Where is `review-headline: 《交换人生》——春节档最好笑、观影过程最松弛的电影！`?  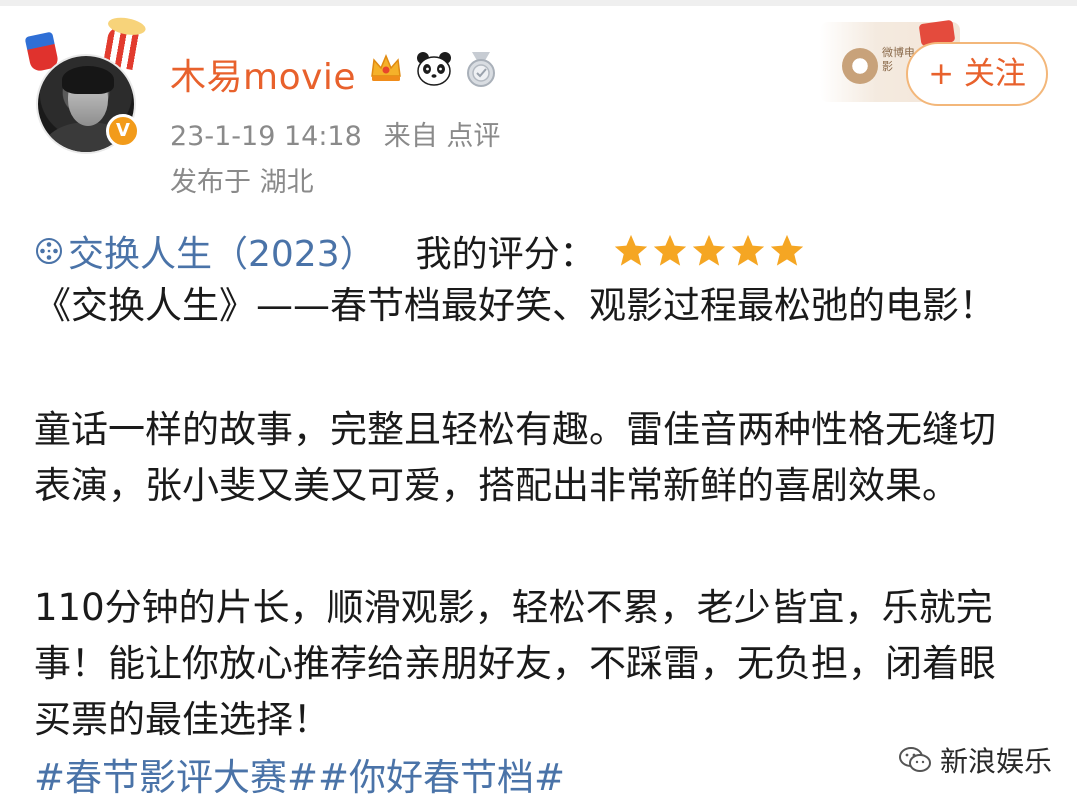 review-headline: 《交换人生》——春节档最好笑、观影过程最松弛的电影！ is located at coordinates (515, 305).